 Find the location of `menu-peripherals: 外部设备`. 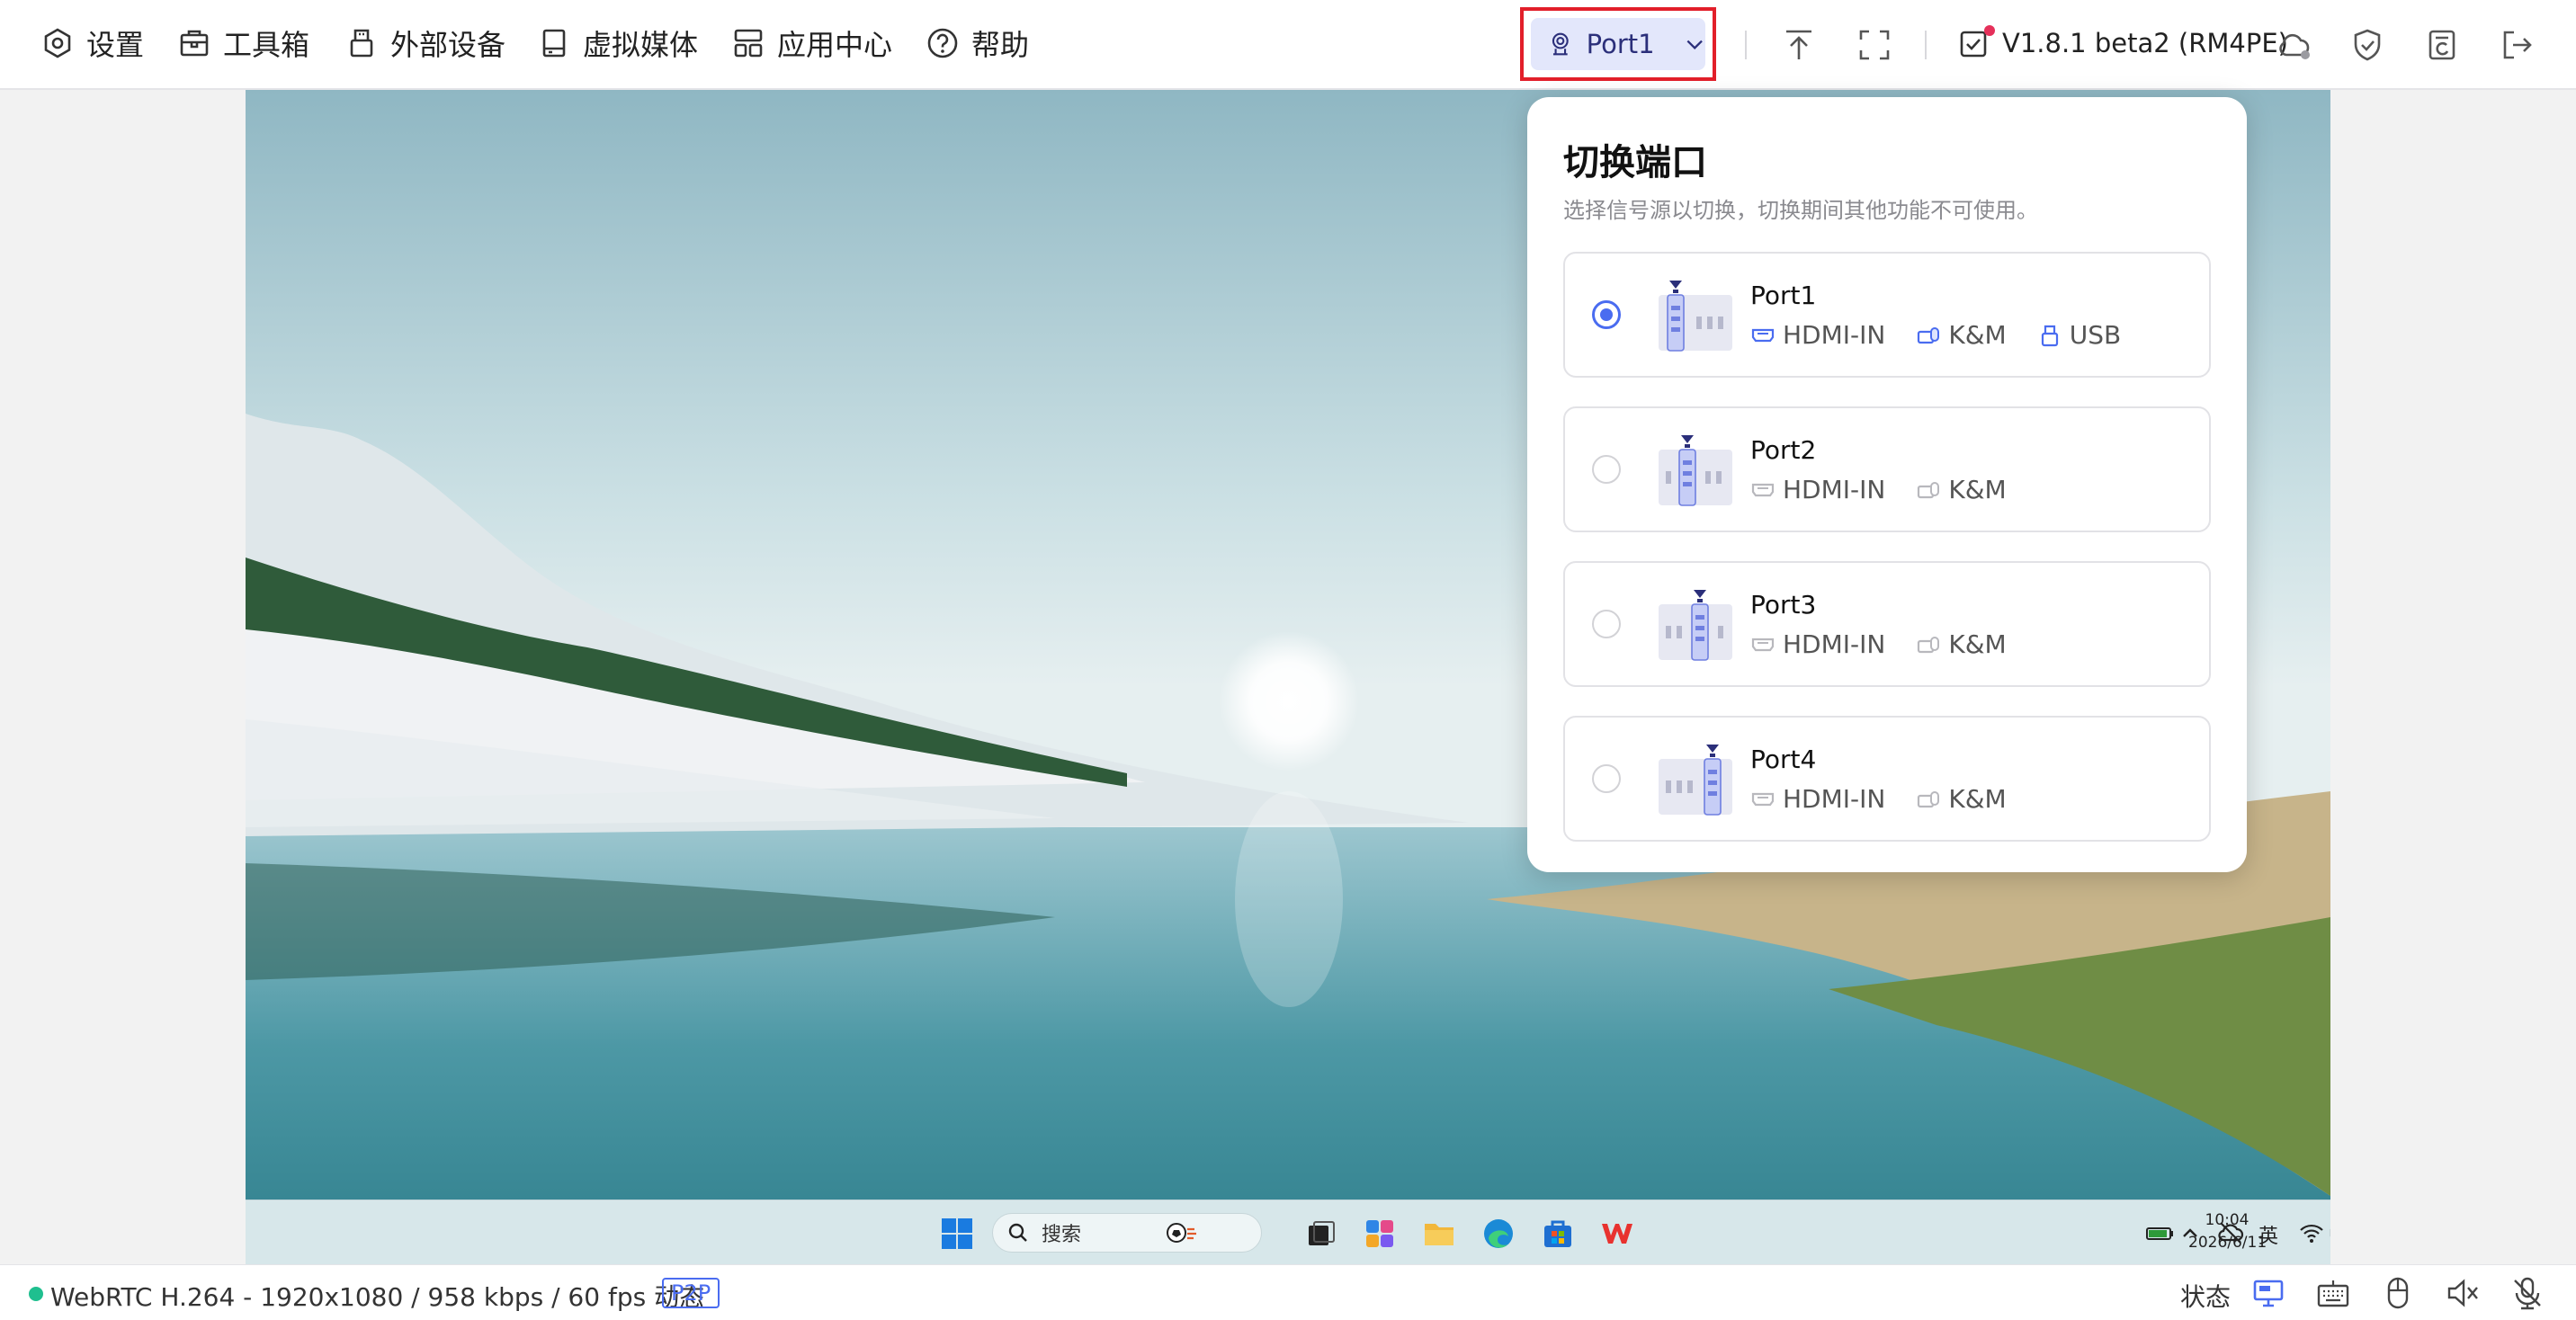

menu-peripherals: 外部设备 is located at coordinates (425, 43).